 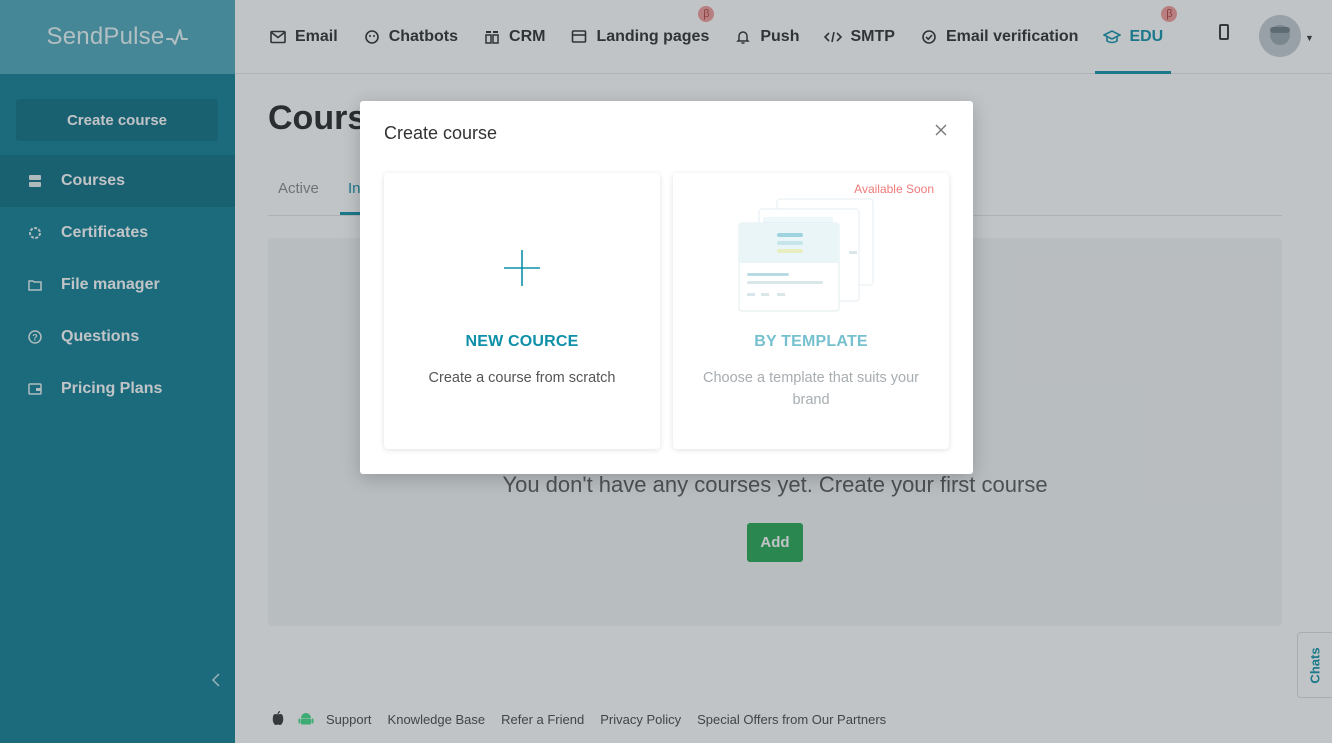 What do you see at coordinates (808, 257) in the screenshot?
I see `template-illustration-icon` at bounding box center [808, 257].